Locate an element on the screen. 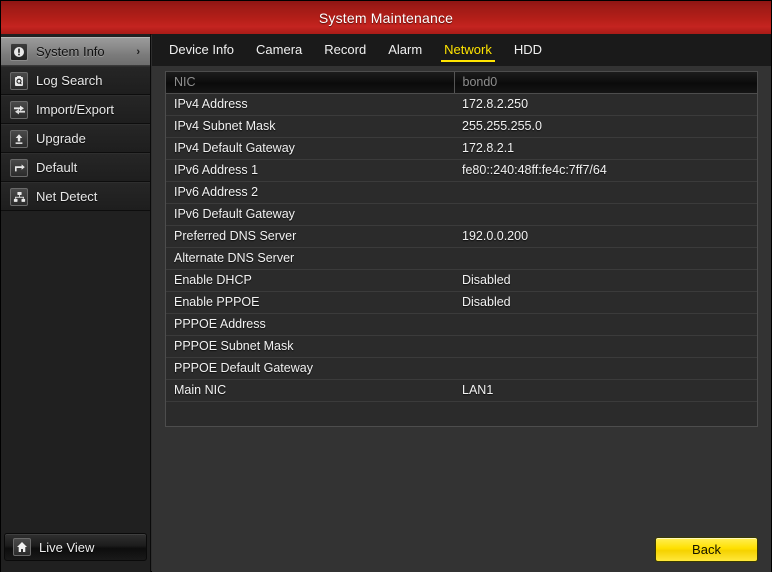  table-row: Alternate DNS Server is located at coordinates (461, 258).